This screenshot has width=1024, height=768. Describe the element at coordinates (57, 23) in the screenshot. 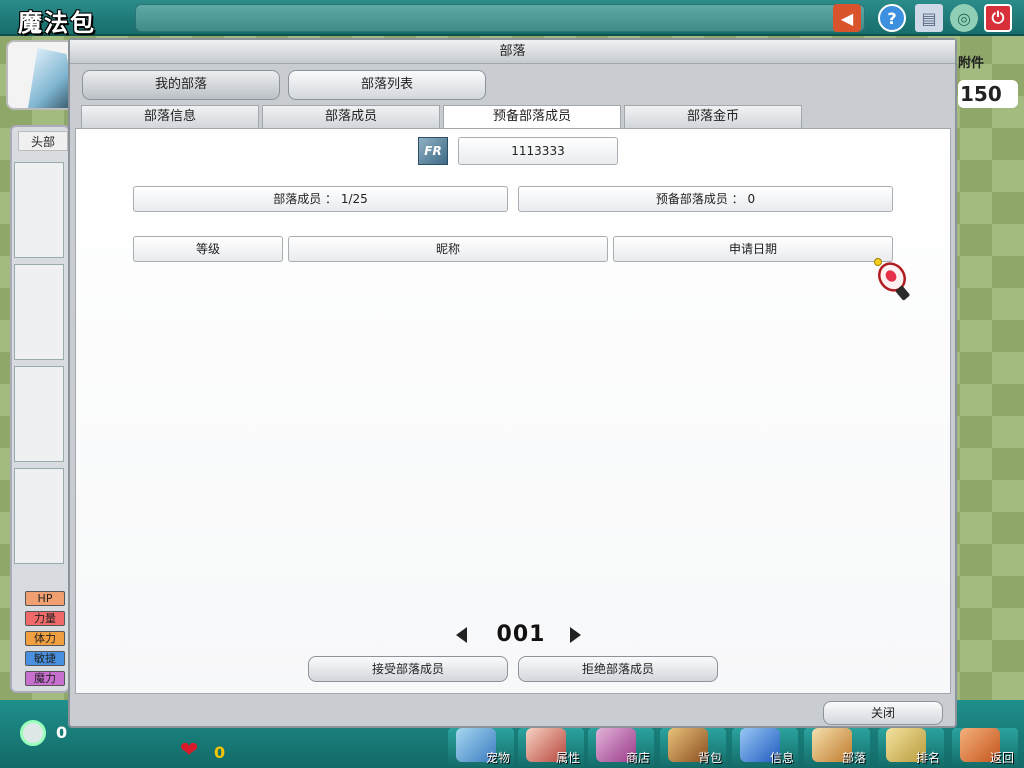

I see `app-title: 魔法包` at that location.